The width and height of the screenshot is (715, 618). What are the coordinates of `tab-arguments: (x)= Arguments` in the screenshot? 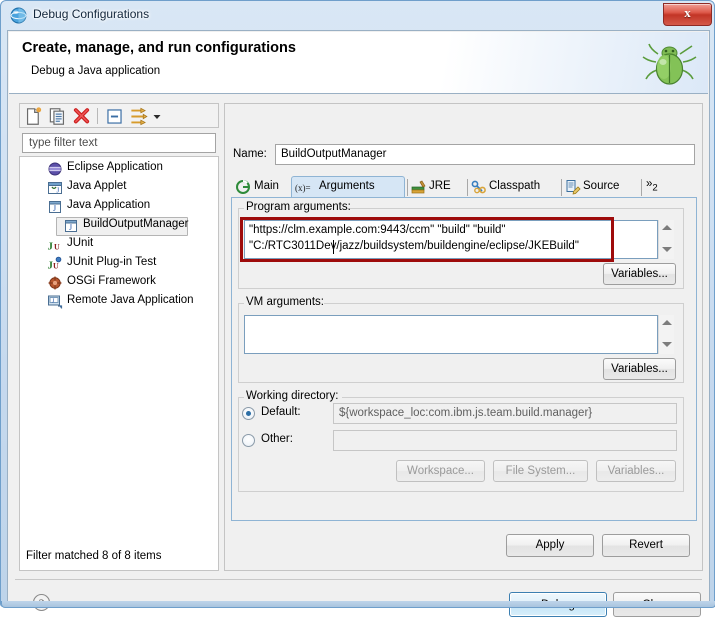 It's located at (348, 187).